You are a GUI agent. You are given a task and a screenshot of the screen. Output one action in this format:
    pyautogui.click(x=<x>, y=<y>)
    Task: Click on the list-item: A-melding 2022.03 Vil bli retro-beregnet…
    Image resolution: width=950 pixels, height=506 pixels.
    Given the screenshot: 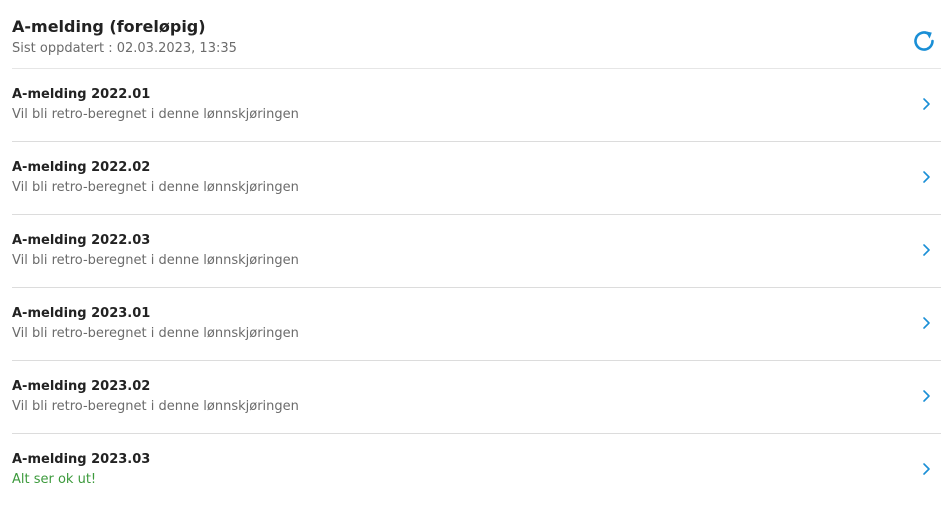 What is the action you would take?
    pyautogui.click(x=476, y=251)
    